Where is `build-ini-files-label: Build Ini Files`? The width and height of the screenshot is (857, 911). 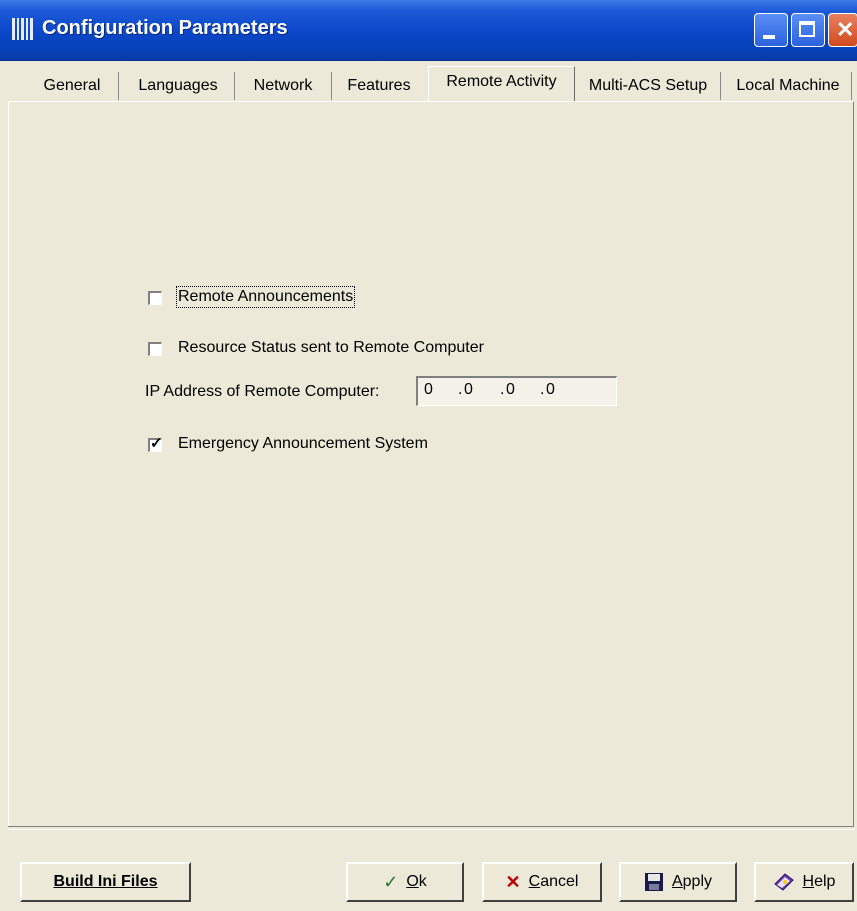
build-ini-files-label: Build Ini Files is located at coordinates (105, 881).